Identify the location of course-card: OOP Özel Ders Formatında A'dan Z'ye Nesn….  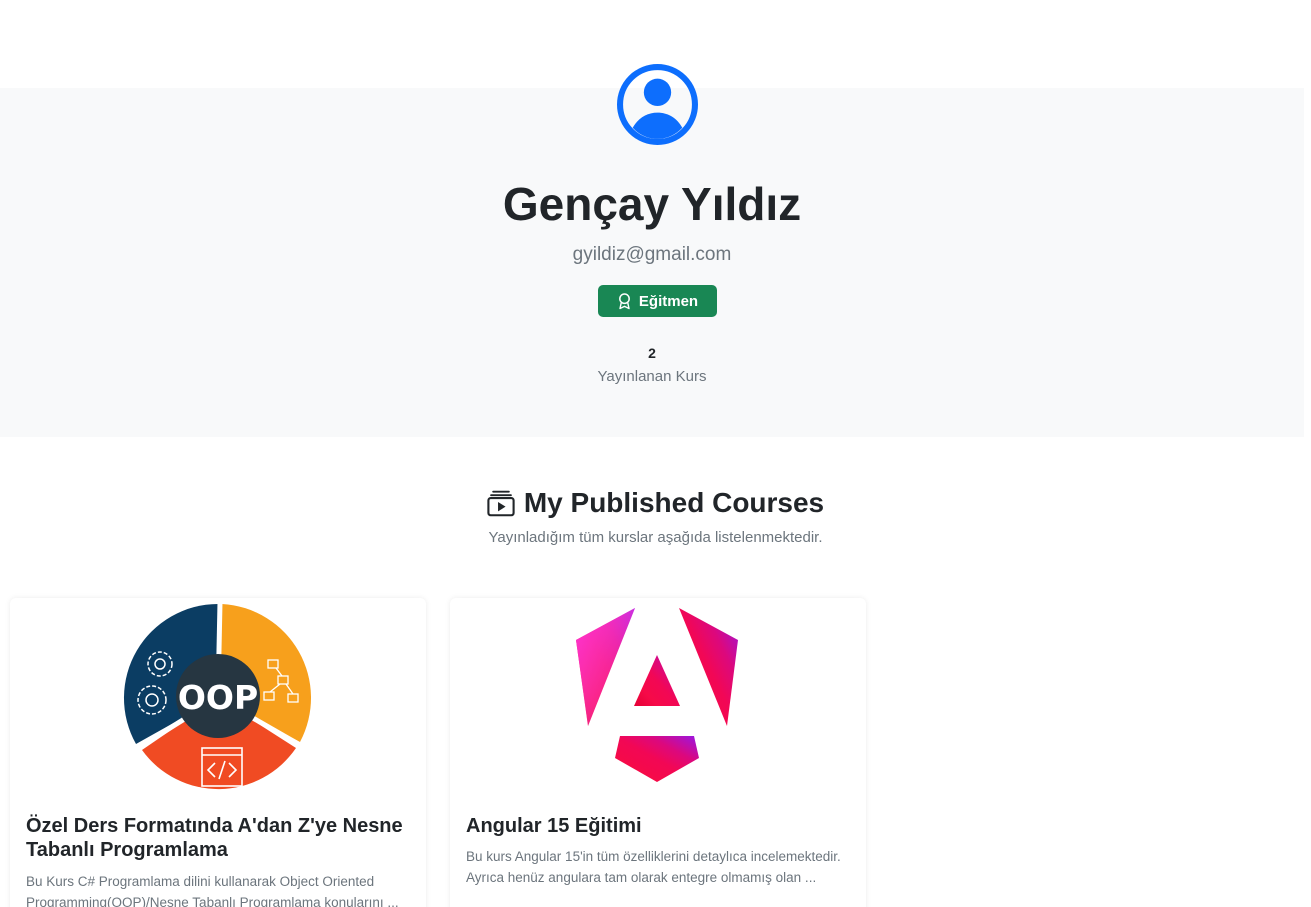
(218, 752).